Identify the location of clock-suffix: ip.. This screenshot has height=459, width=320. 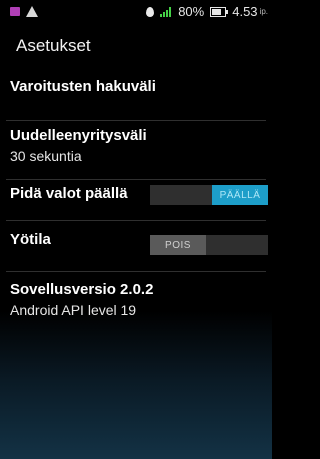
(263, 11).